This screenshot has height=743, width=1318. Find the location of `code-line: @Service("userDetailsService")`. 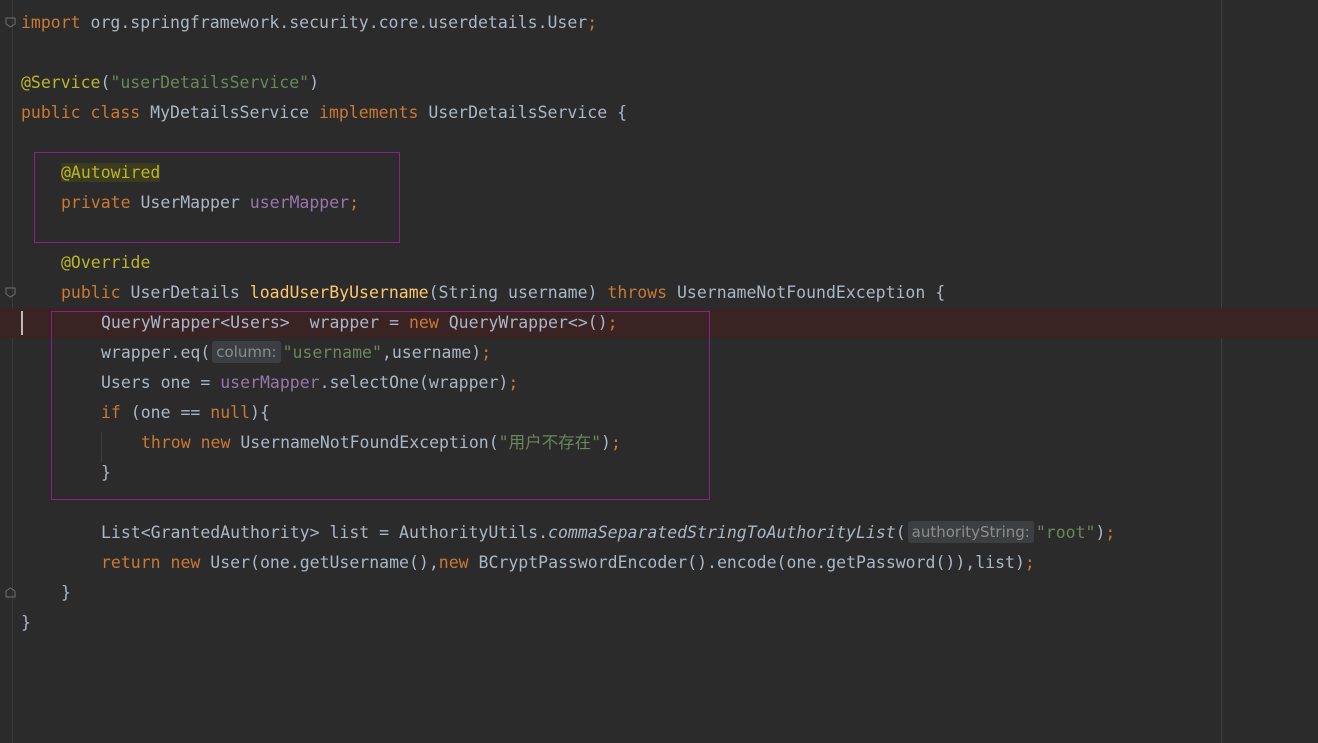

code-line: @Service("userDetailsService") is located at coordinates (170, 82).